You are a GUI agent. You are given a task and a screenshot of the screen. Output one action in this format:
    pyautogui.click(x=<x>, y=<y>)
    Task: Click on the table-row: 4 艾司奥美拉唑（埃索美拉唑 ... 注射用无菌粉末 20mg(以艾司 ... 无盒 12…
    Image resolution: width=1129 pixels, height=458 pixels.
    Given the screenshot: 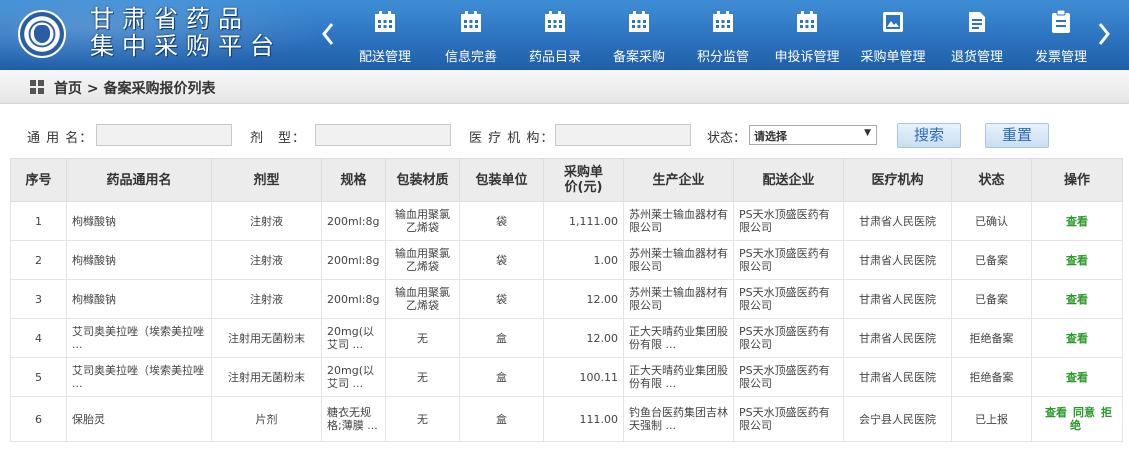 What is the action you would take?
    pyautogui.click(x=566, y=338)
    